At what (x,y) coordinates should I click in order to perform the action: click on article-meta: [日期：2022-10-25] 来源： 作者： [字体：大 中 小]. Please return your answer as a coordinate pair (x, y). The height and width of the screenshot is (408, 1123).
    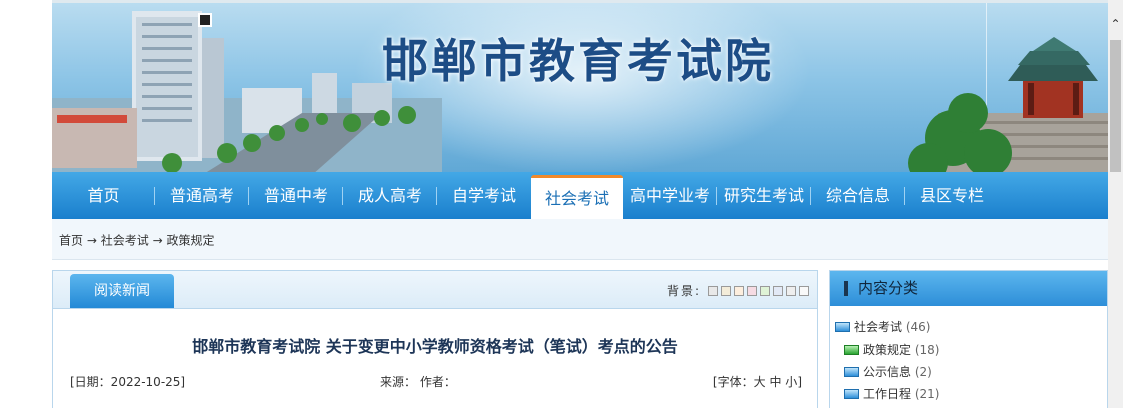
    Looking at the image, I should click on (436, 381).